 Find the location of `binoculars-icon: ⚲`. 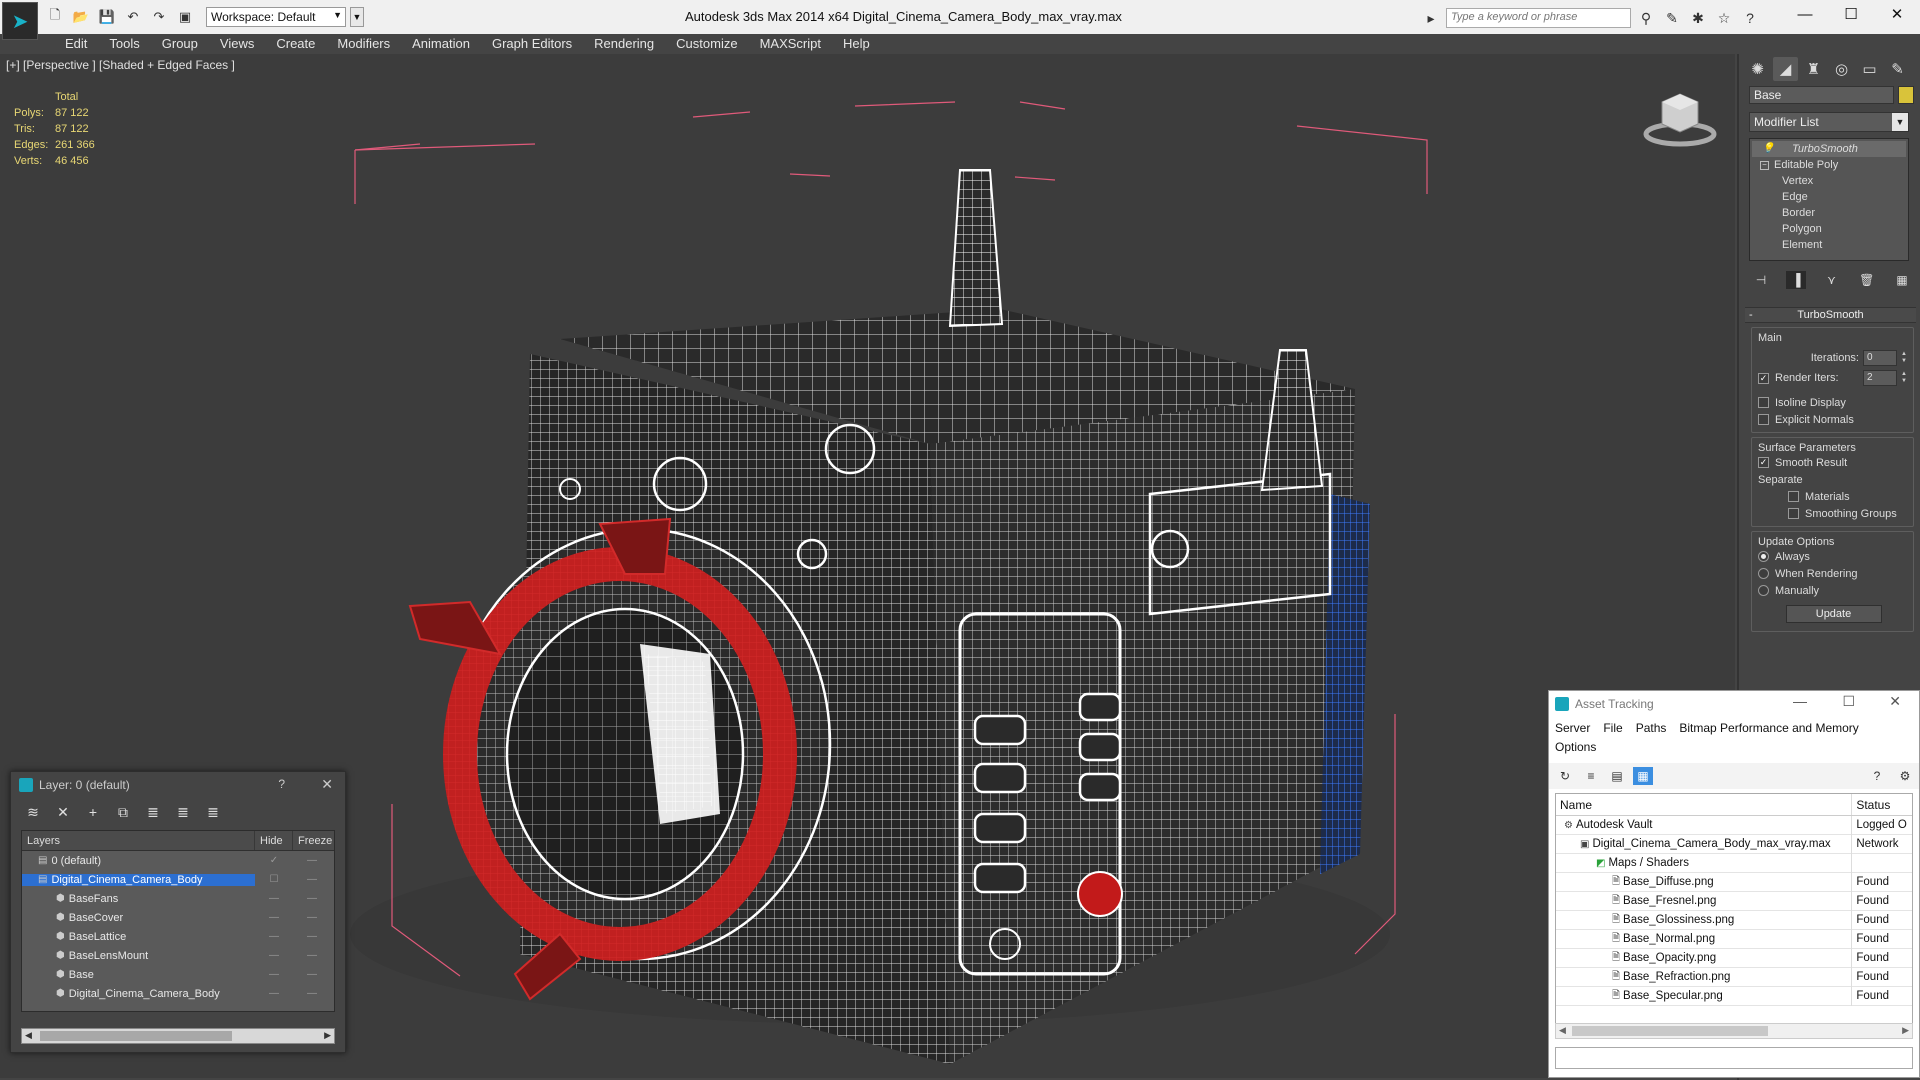

binoculars-icon: ⚲ is located at coordinates (1646, 18).